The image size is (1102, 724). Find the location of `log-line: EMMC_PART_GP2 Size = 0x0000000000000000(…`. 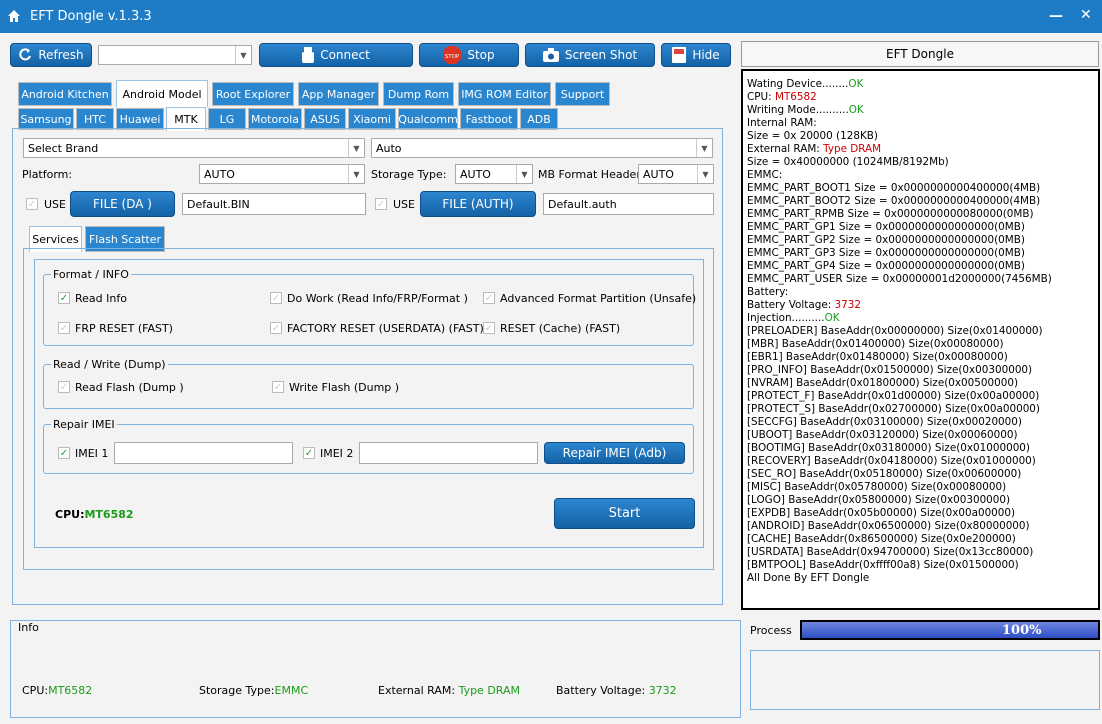

log-line: EMMC_PART_GP2 Size = 0x0000000000000000(… is located at coordinates (920, 240).